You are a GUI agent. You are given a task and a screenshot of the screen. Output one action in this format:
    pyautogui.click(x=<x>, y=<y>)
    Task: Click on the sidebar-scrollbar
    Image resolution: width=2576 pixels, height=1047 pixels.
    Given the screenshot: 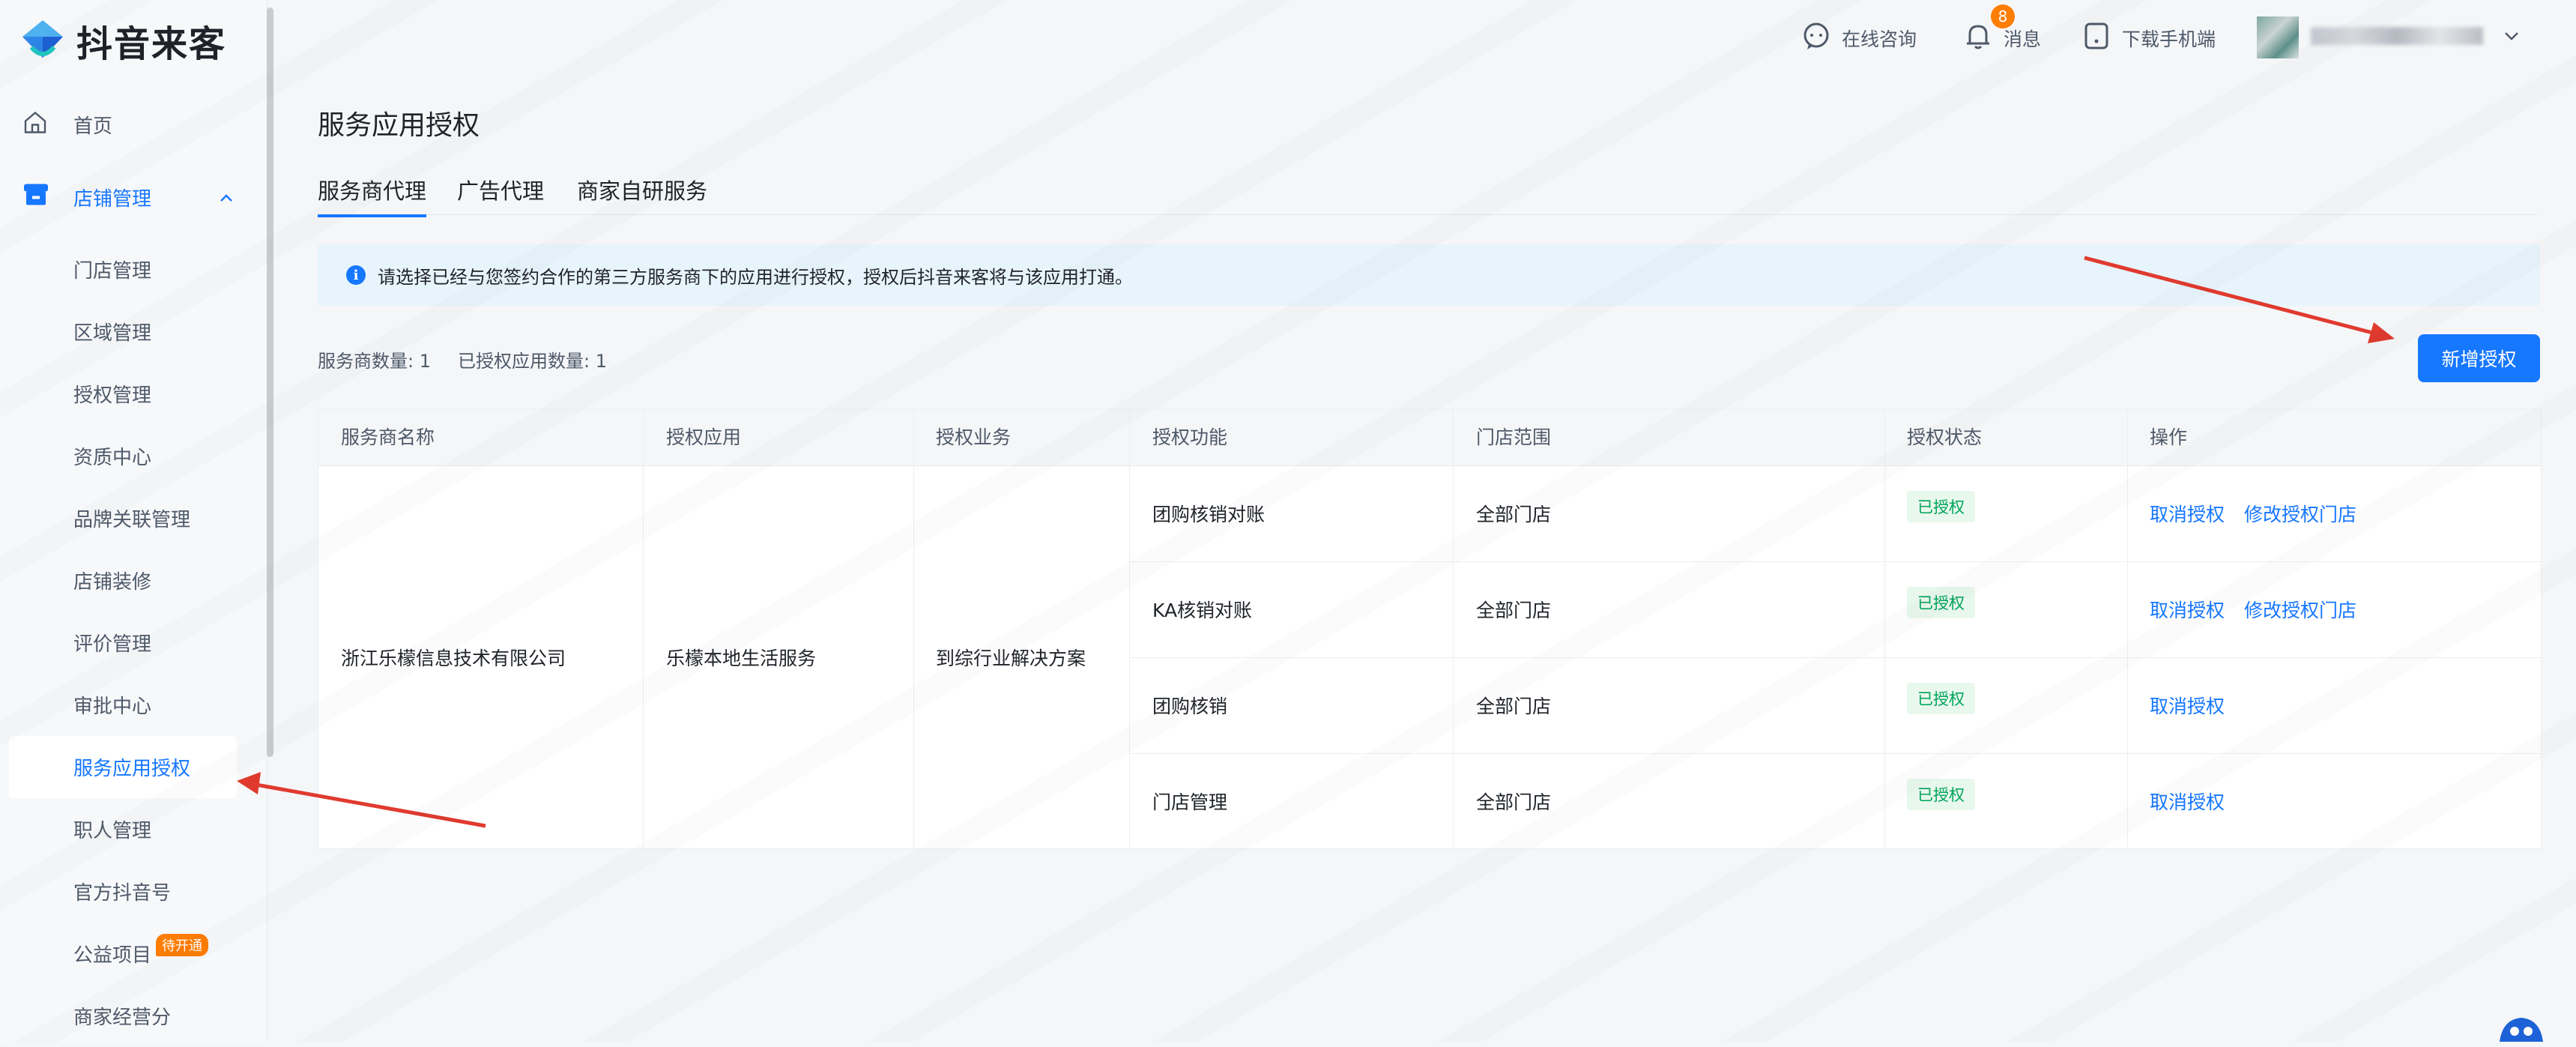 What is the action you would take?
    pyautogui.click(x=270, y=382)
    